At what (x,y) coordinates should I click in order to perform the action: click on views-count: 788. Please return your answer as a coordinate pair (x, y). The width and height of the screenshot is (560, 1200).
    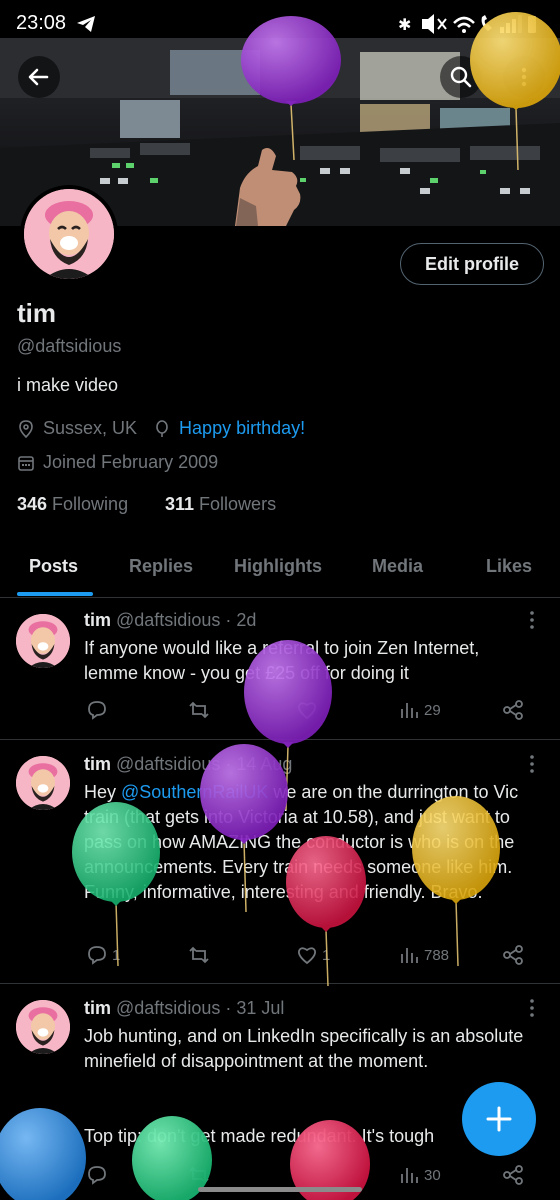
    Looking at the image, I should click on (437, 955).